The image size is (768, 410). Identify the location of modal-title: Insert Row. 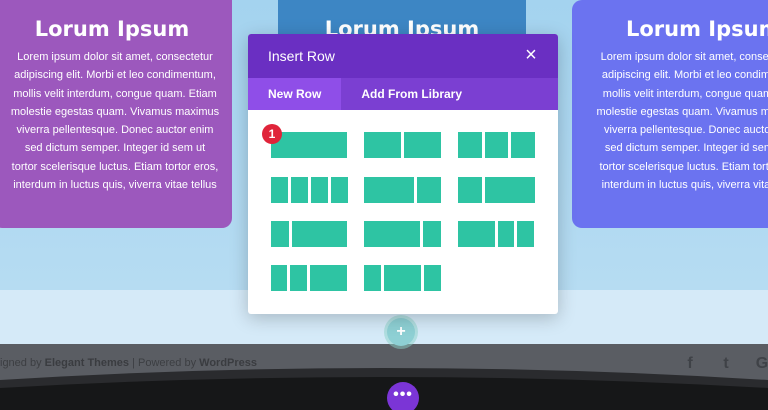
(301, 56).